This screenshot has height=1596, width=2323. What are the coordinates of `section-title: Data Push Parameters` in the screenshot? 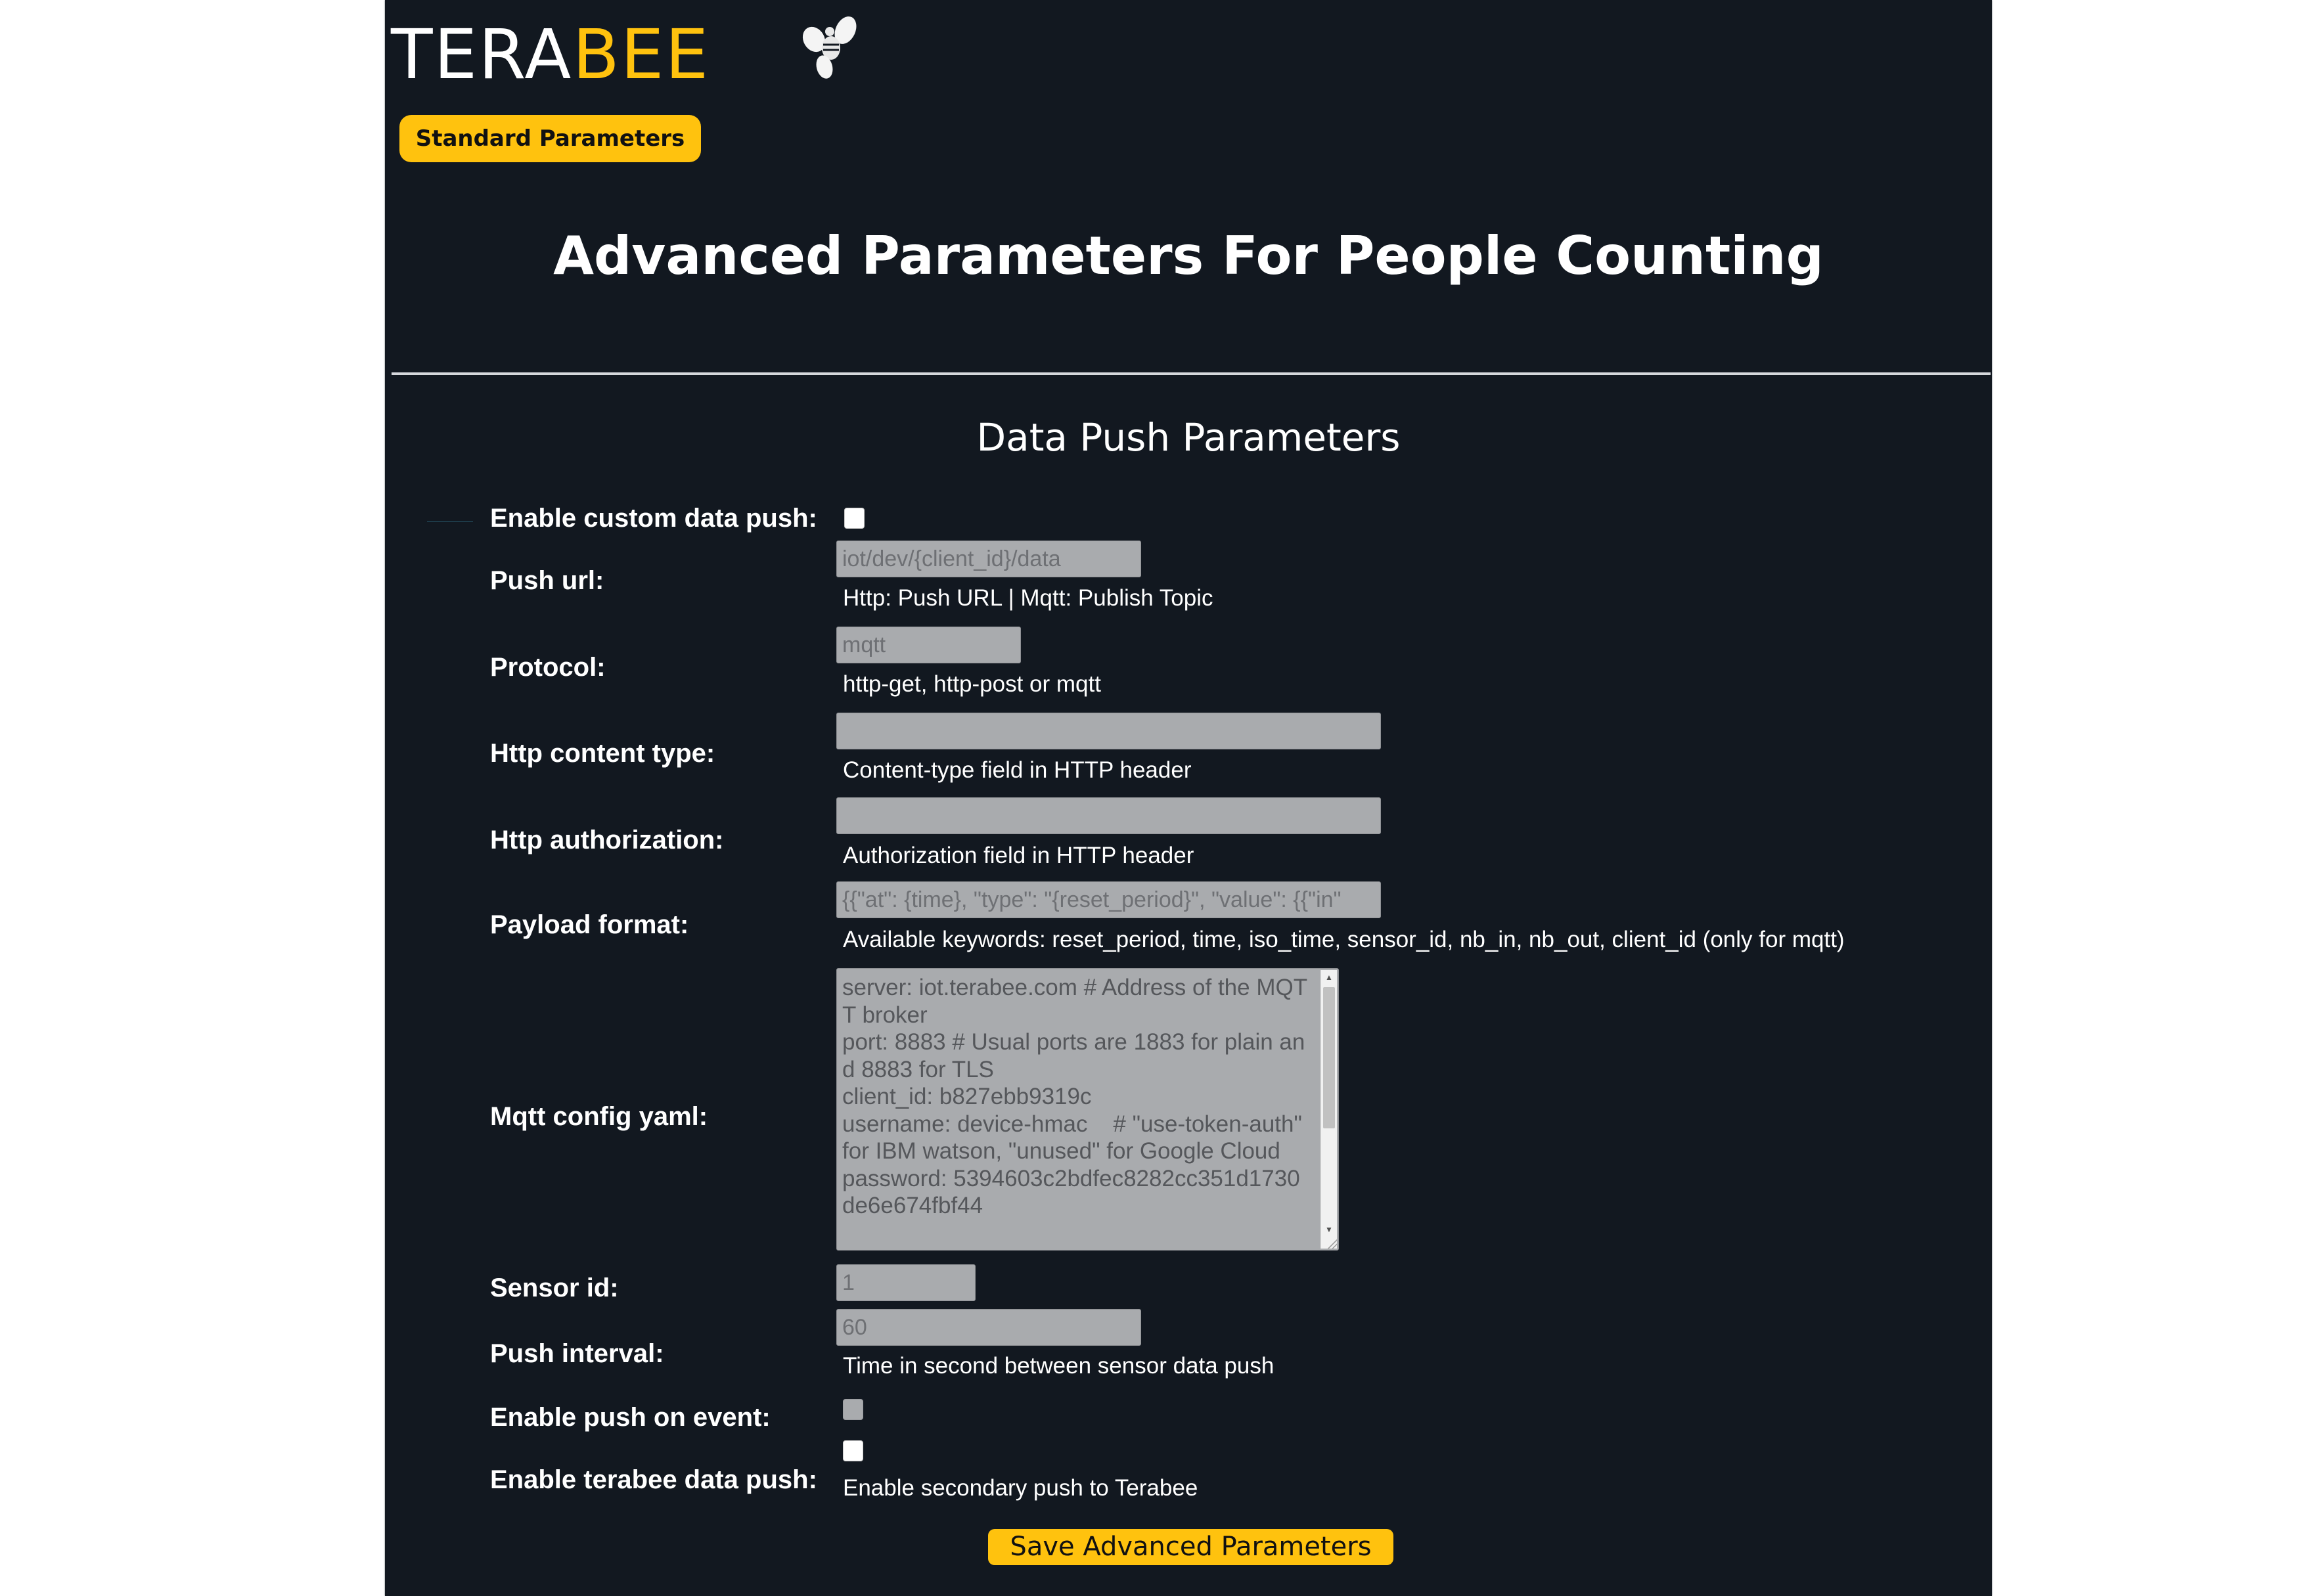 It's located at (1188, 437).